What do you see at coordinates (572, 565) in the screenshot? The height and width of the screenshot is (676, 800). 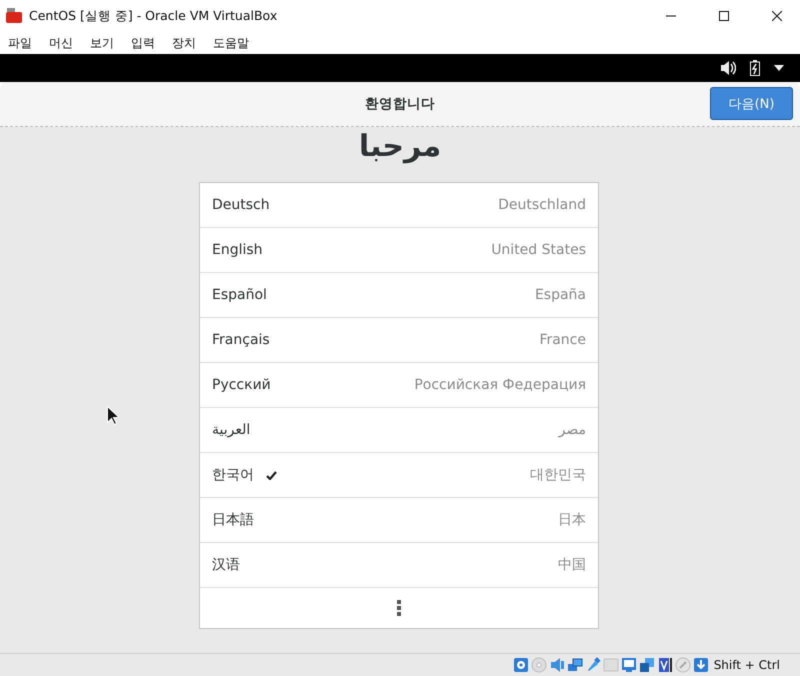 I see `region-name: 中国` at bounding box center [572, 565].